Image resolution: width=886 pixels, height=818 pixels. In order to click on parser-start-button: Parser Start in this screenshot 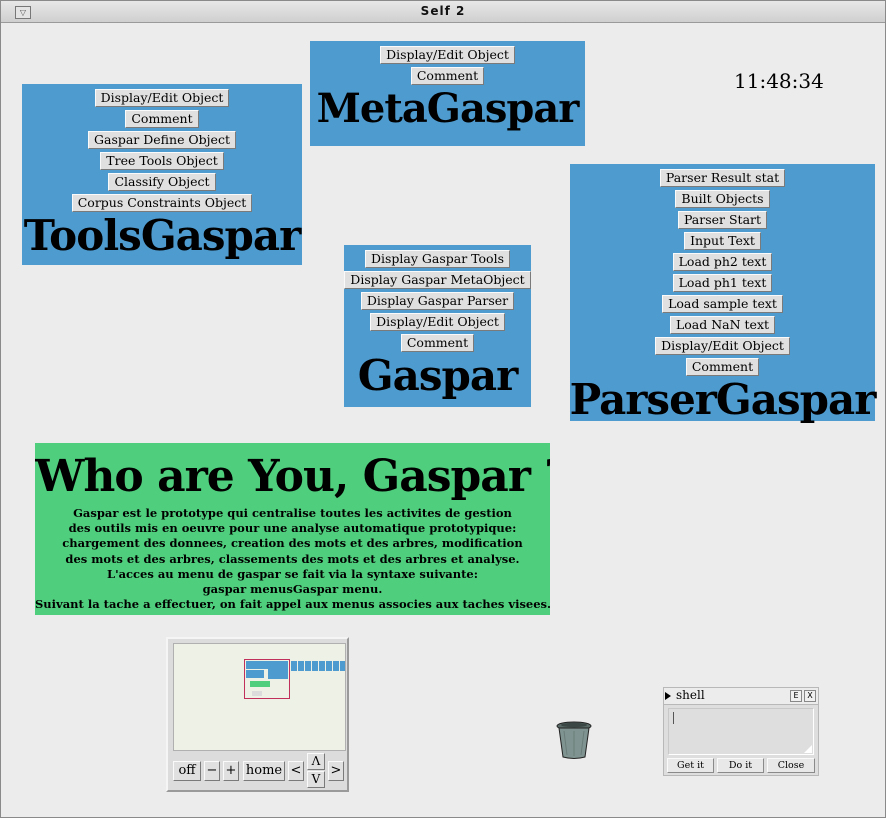, I will do `click(722, 220)`.